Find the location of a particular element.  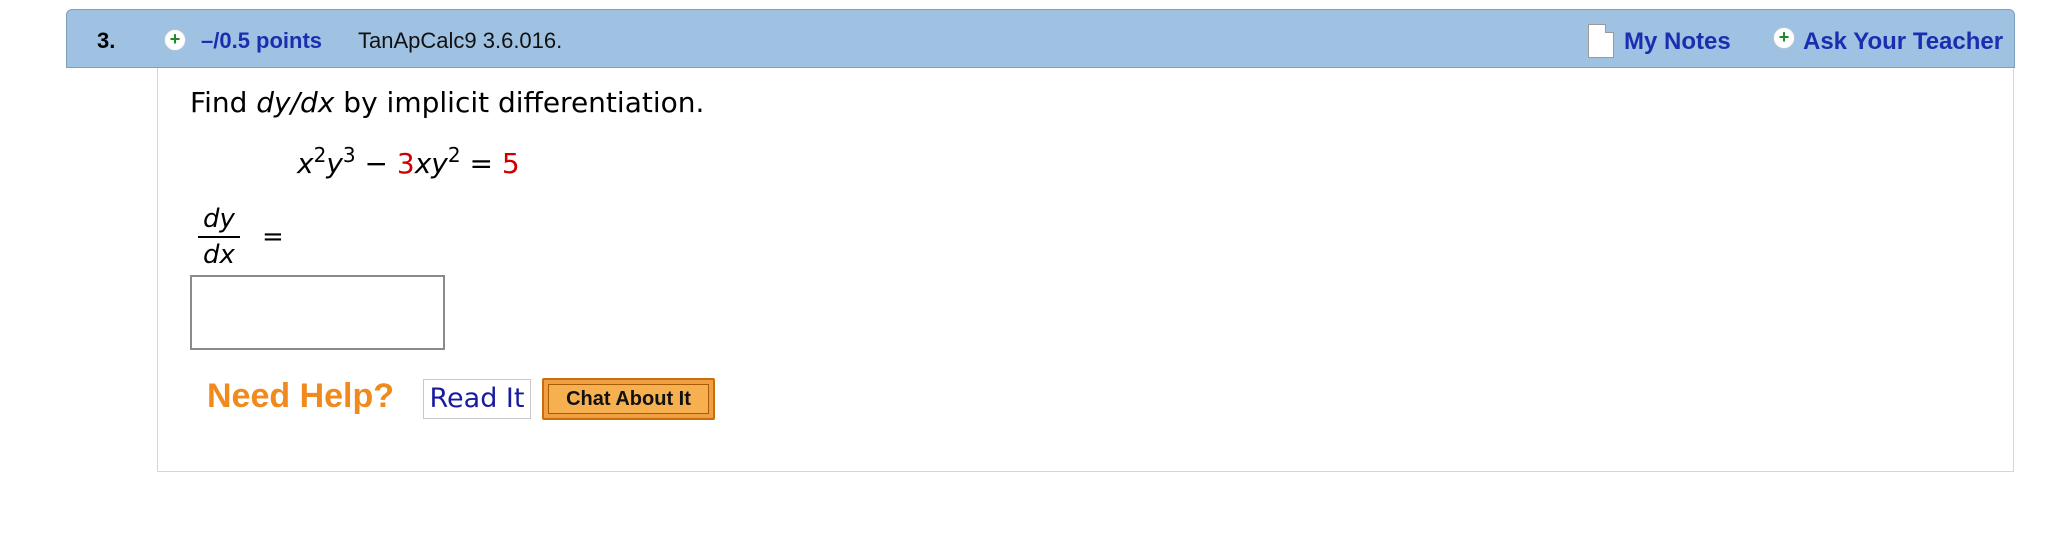

question-number: 3. is located at coordinates (106, 40).